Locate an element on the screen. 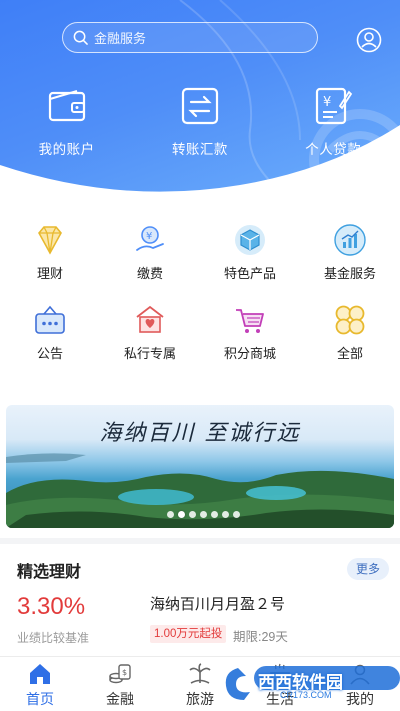 The image size is (400, 711). quick-actions: 我的账户 转账汇款 ¥ 个人贷款 is located at coordinates (200, 122).